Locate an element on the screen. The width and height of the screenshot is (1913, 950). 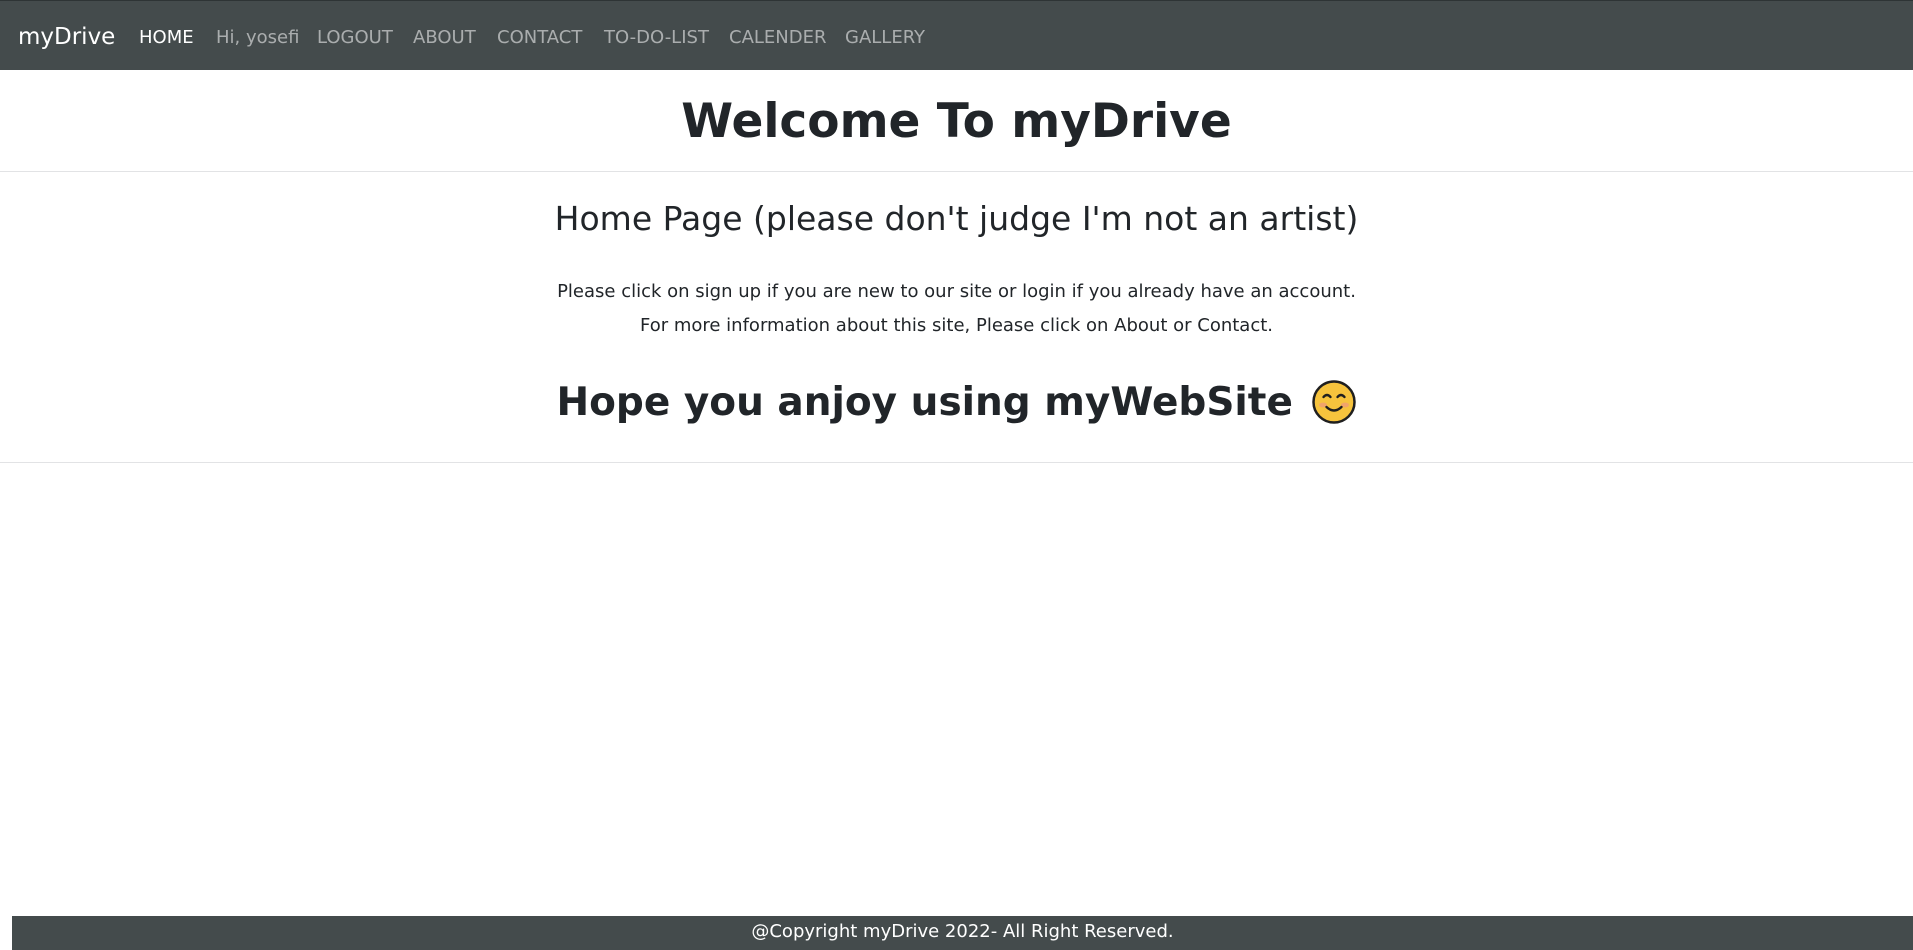
brand-link: myDrive is located at coordinates (66, 37).